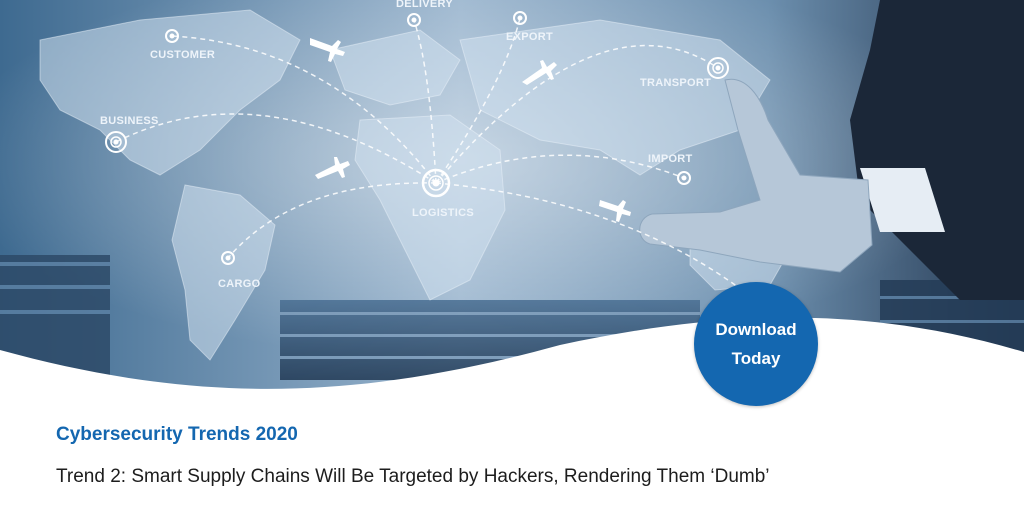 The width and height of the screenshot is (1024, 512). What do you see at coordinates (529, 37) in the screenshot?
I see `map-label-export: EXPORT` at bounding box center [529, 37].